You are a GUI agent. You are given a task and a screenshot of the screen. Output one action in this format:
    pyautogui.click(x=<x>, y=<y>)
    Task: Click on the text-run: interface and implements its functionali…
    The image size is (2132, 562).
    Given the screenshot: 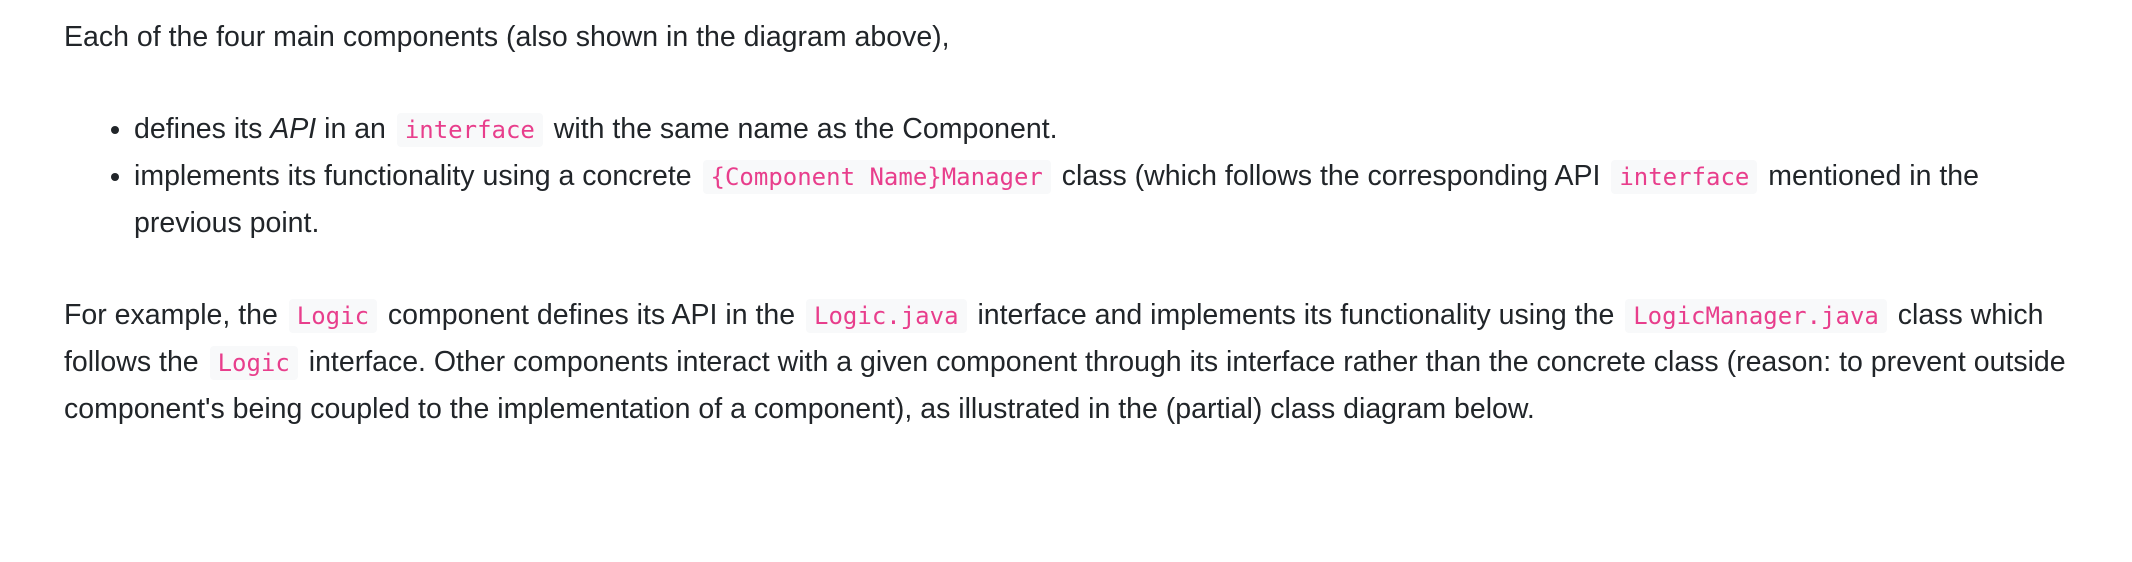 What is the action you would take?
    pyautogui.click(x=1296, y=315)
    